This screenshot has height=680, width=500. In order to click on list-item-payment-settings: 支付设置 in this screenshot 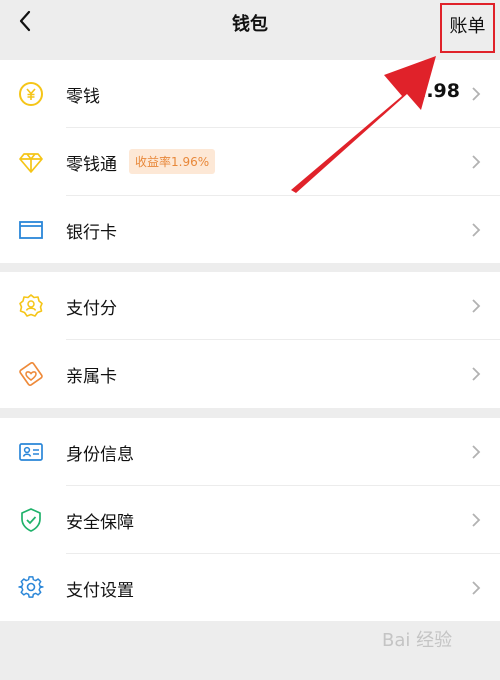, I will do `click(250, 588)`.